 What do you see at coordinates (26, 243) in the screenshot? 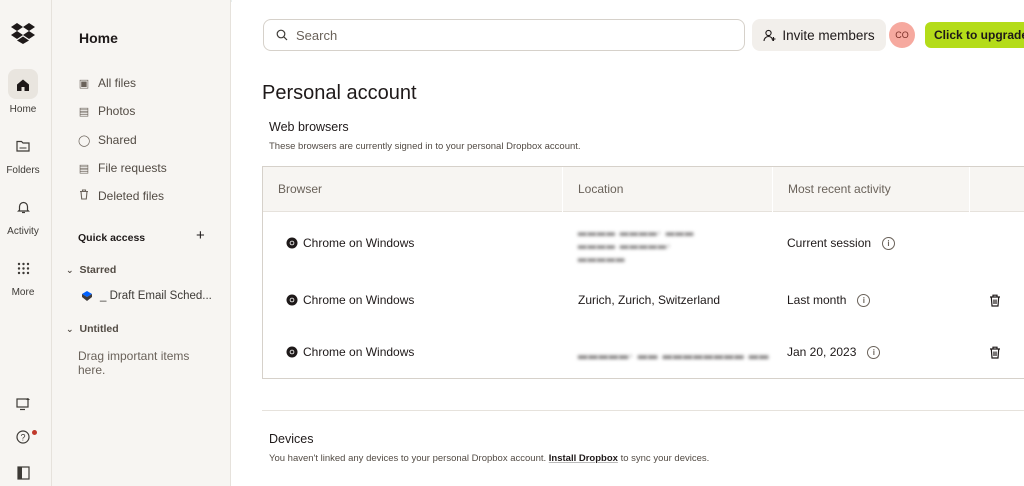
I see `left-rail: Home Folders Activity More ?` at bounding box center [26, 243].